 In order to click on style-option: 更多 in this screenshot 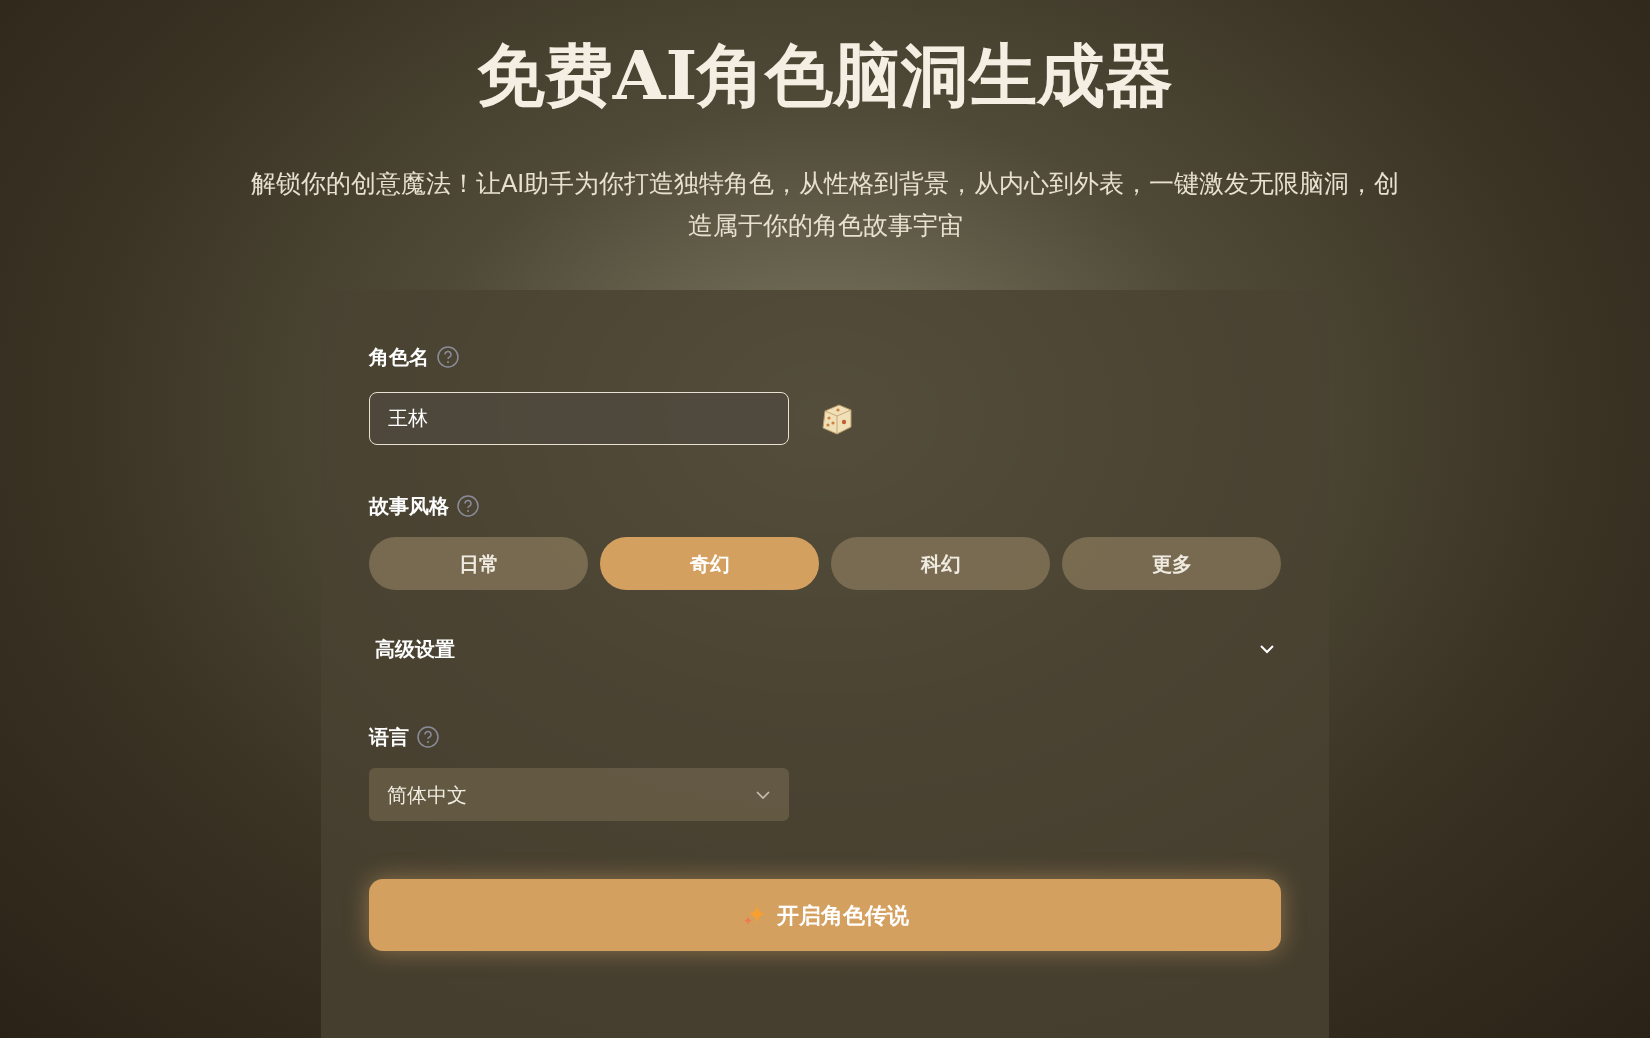, I will do `click(1171, 563)`.